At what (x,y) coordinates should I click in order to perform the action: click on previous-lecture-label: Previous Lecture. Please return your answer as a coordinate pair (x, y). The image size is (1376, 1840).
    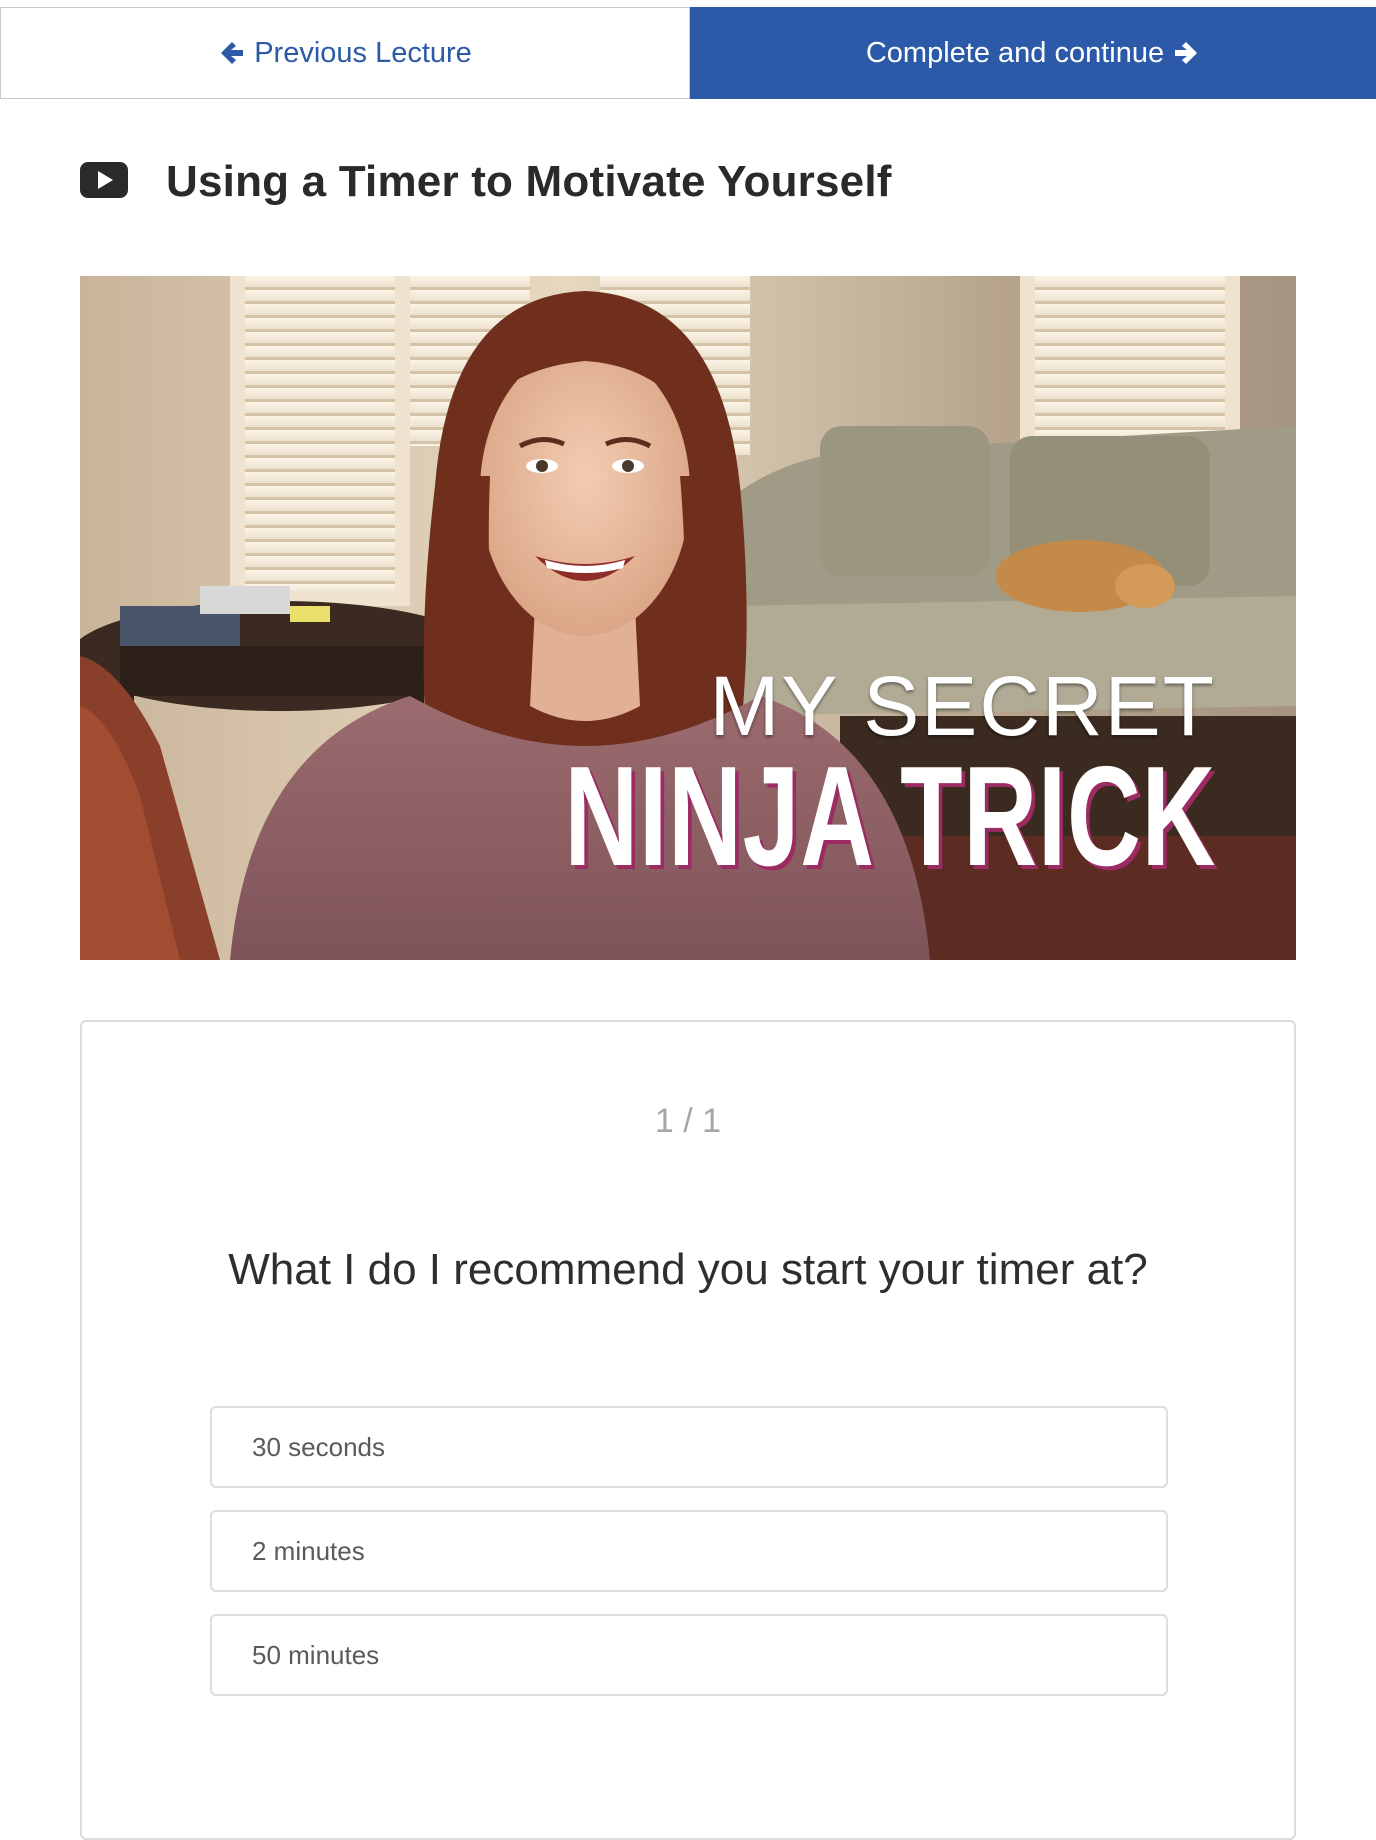
    Looking at the image, I should click on (363, 52).